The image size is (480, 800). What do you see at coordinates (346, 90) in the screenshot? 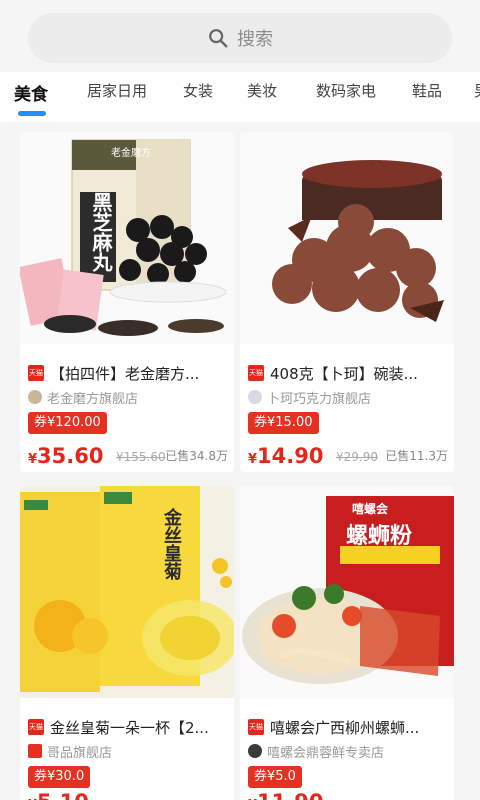
I see `tab-digital: 数码家电` at bounding box center [346, 90].